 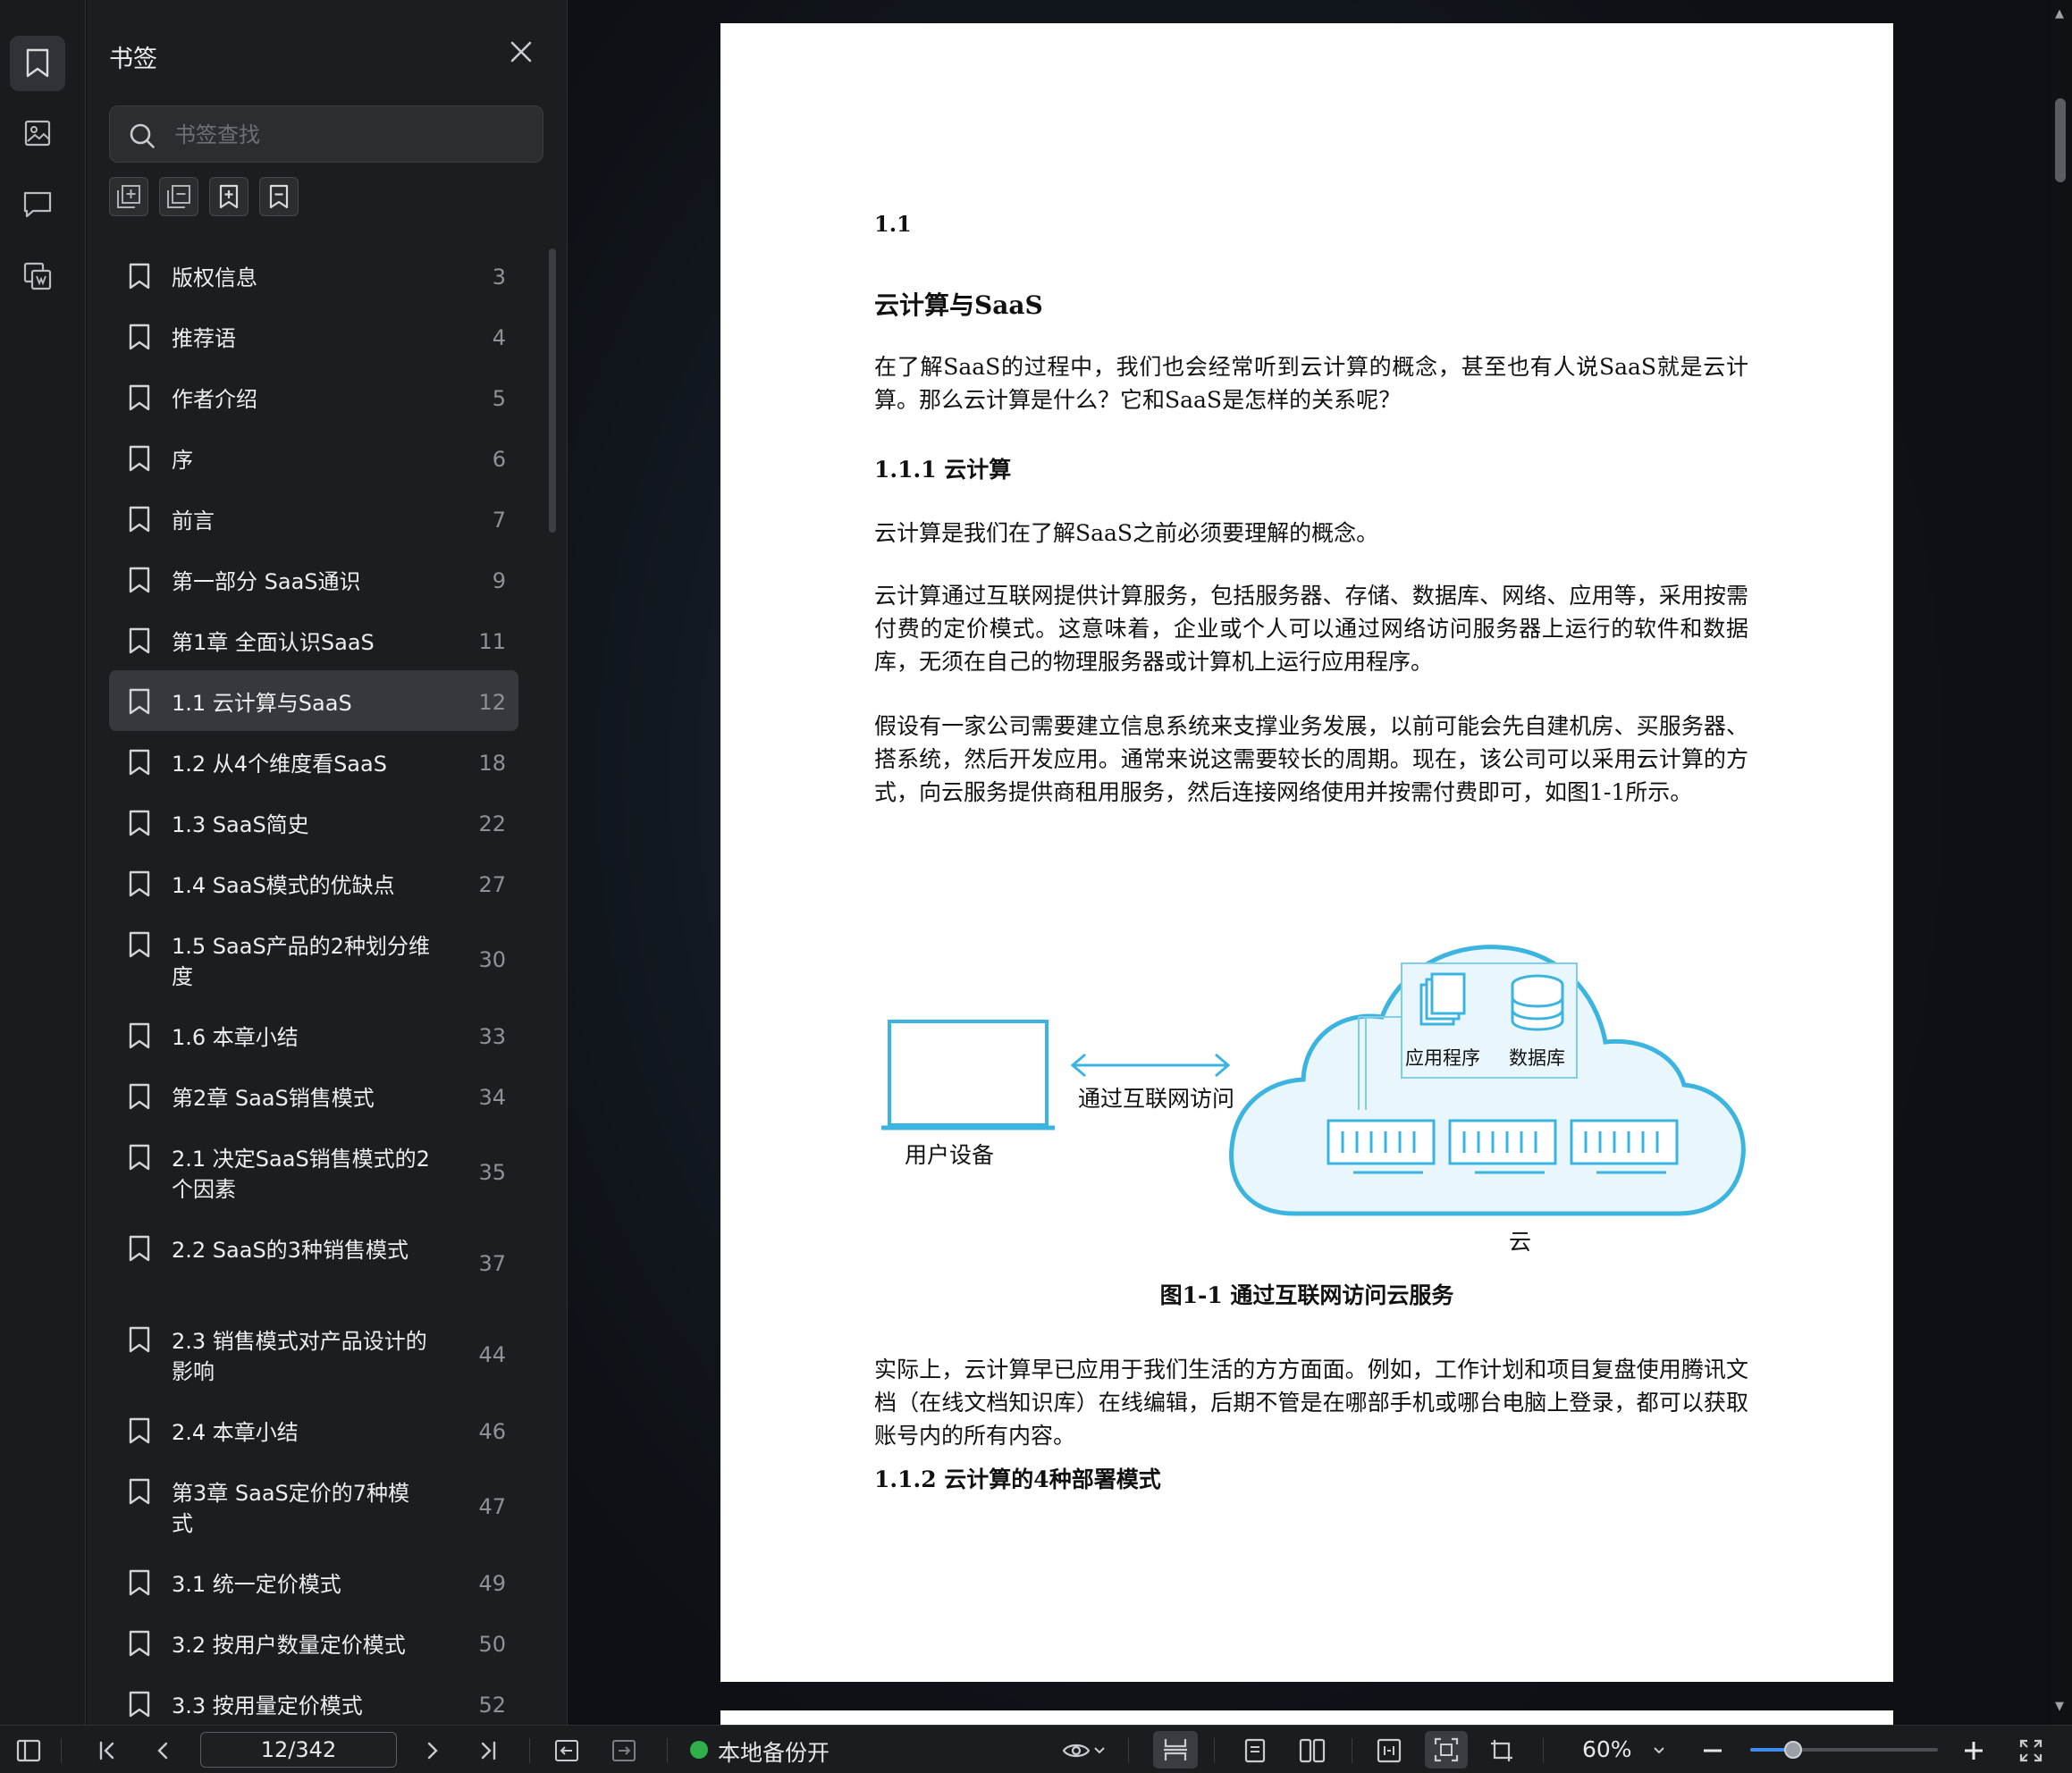 I want to click on bookmark-label: 2.3 销售模式对产品设计的影响, so click(x=299, y=1357).